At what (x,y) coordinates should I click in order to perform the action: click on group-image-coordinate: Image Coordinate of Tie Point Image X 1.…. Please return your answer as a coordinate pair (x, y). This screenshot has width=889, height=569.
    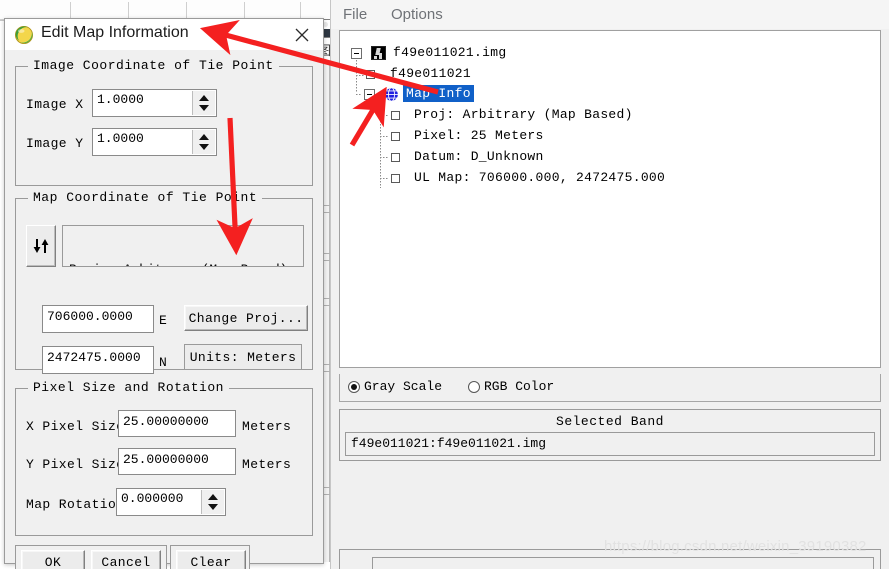
    Looking at the image, I should click on (164, 122).